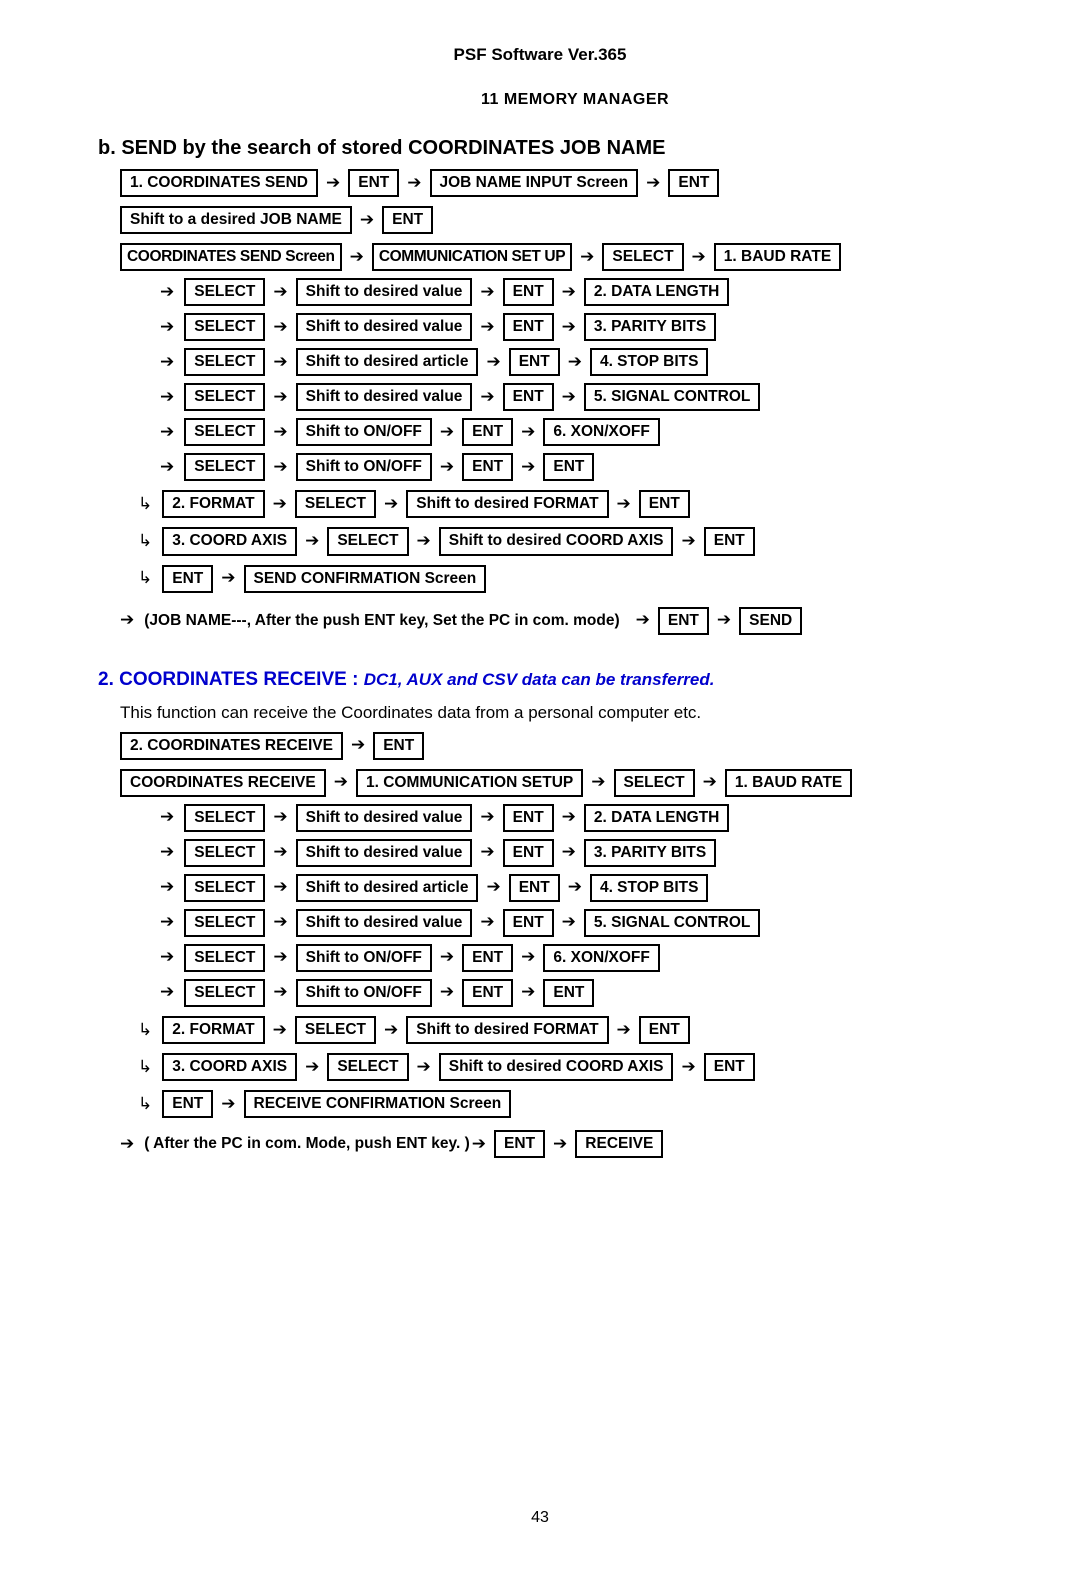  What do you see at coordinates (534, 183) in the screenshot?
I see `step-box: JOB NAME INPUT Screen` at bounding box center [534, 183].